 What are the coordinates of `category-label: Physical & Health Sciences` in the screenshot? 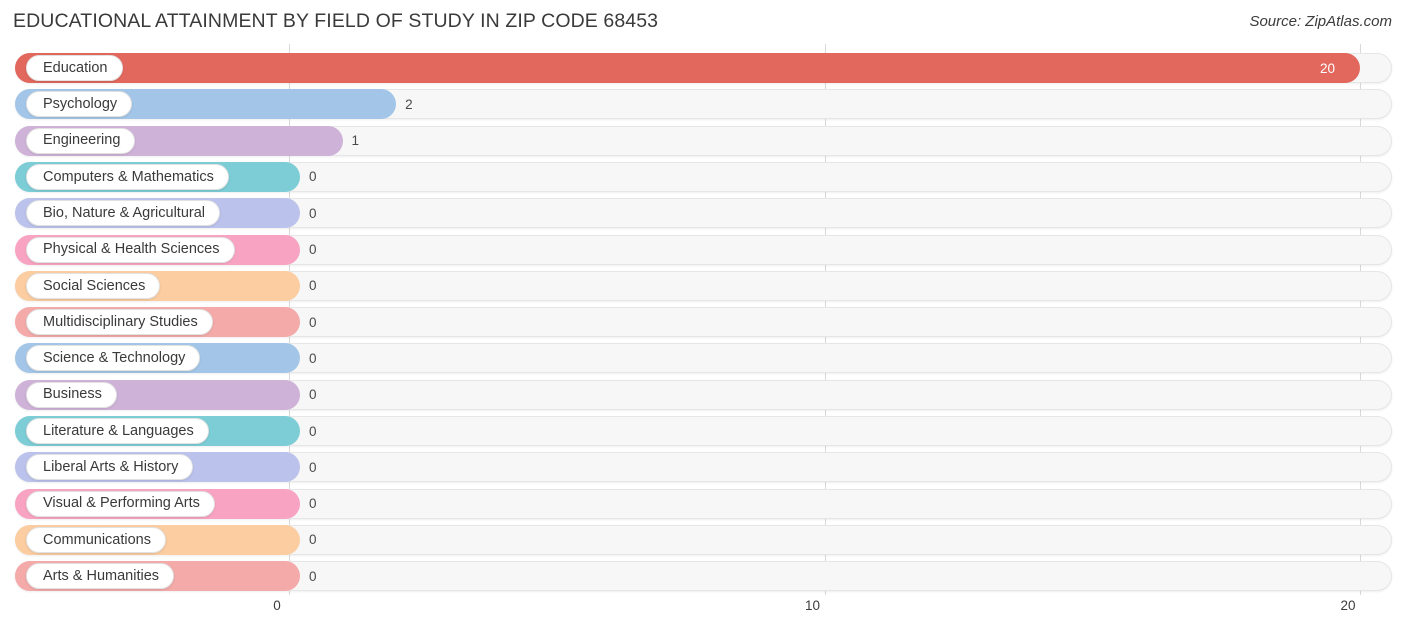 It's located at (131, 249).